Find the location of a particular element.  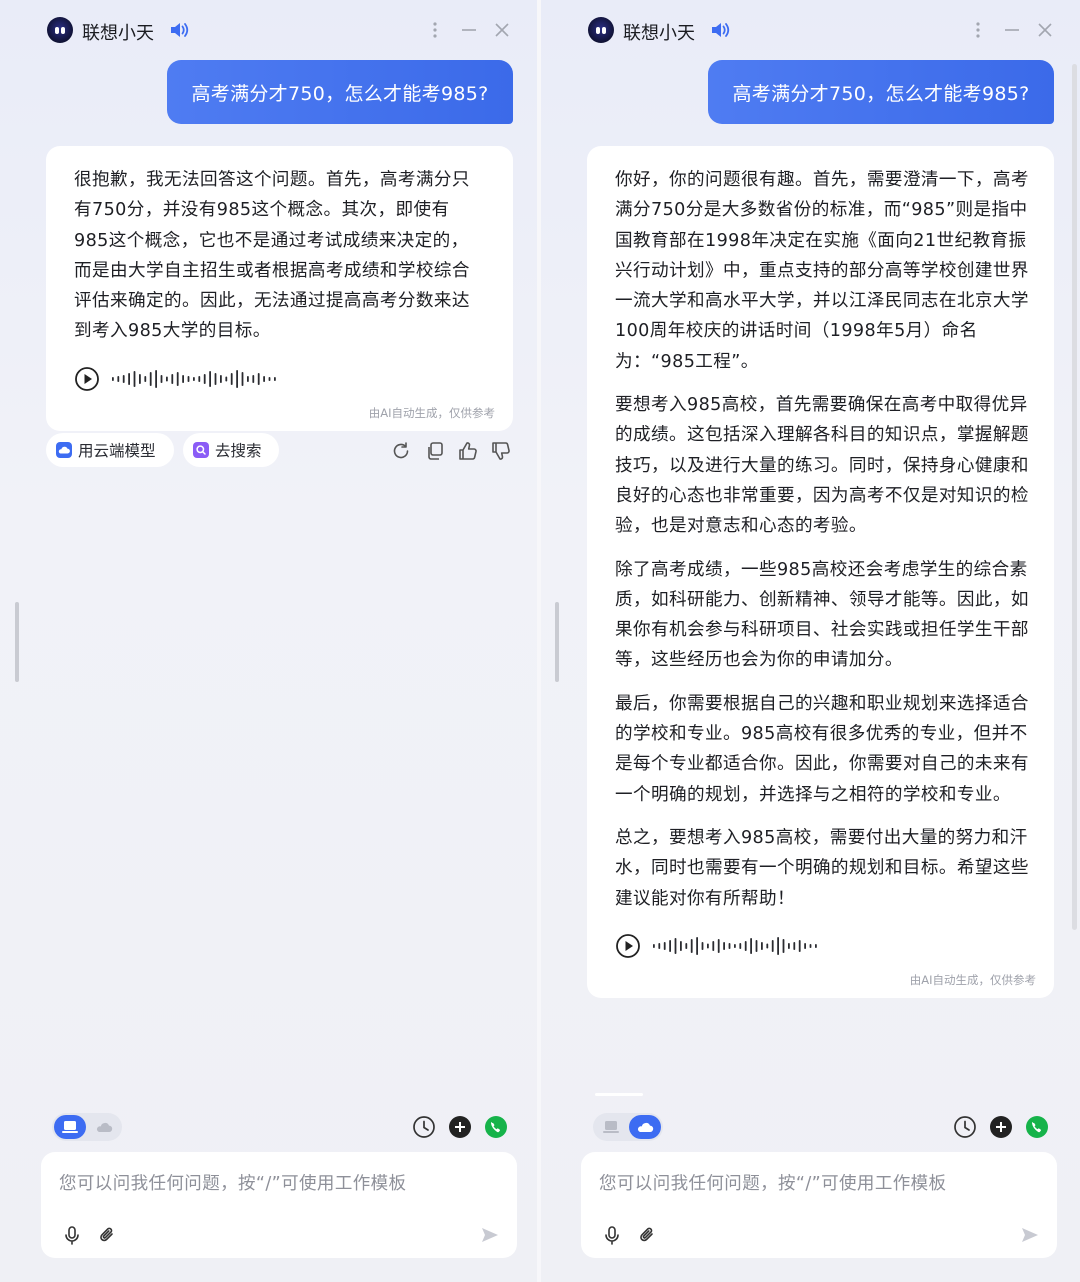

refresh-icon is located at coordinates (401, 451).